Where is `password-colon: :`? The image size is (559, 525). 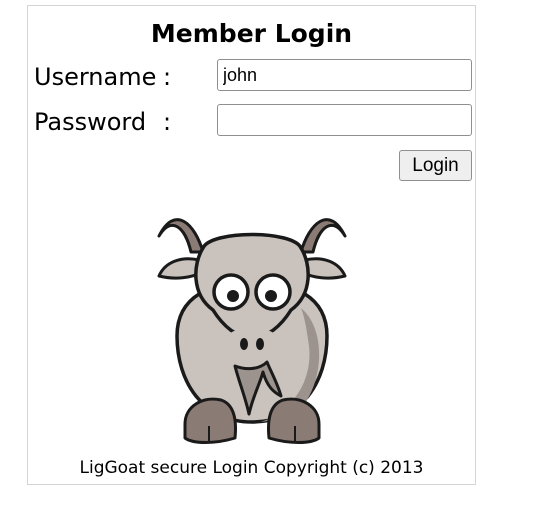
password-colon: : is located at coordinates (167, 122).